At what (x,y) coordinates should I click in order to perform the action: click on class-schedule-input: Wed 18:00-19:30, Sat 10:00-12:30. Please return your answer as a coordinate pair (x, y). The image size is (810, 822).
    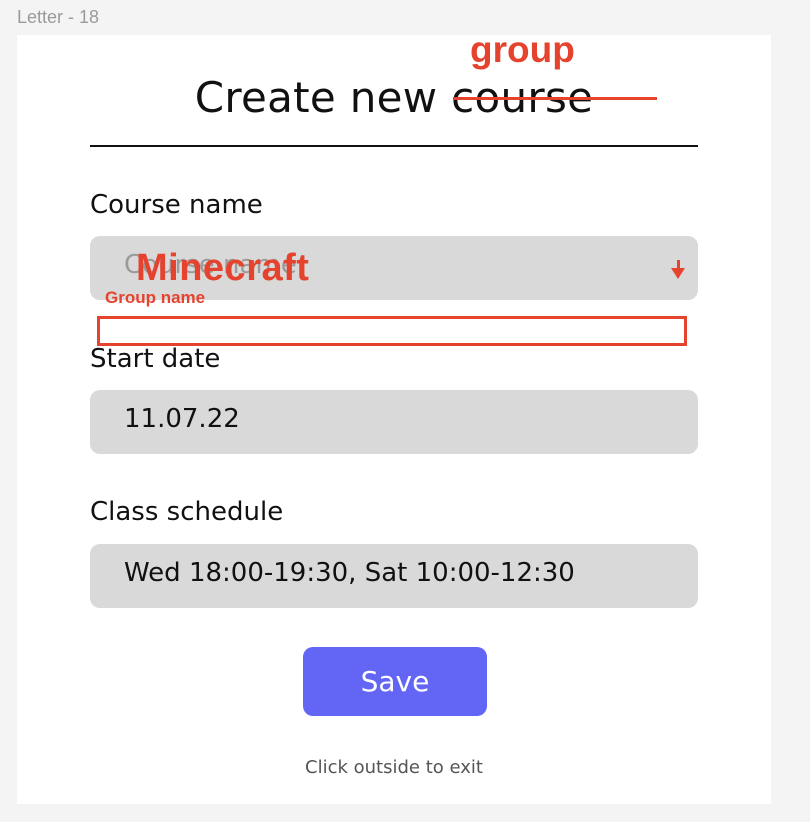
    Looking at the image, I should click on (394, 576).